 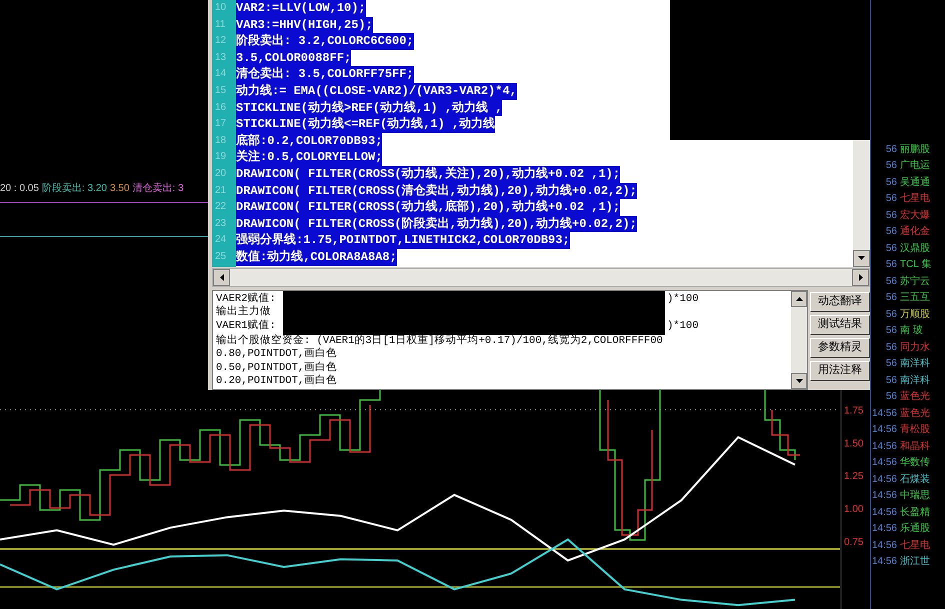 What do you see at coordinates (854, 411) in the screenshot?
I see `axis-tick-label: 1.75` at bounding box center [854, 411].